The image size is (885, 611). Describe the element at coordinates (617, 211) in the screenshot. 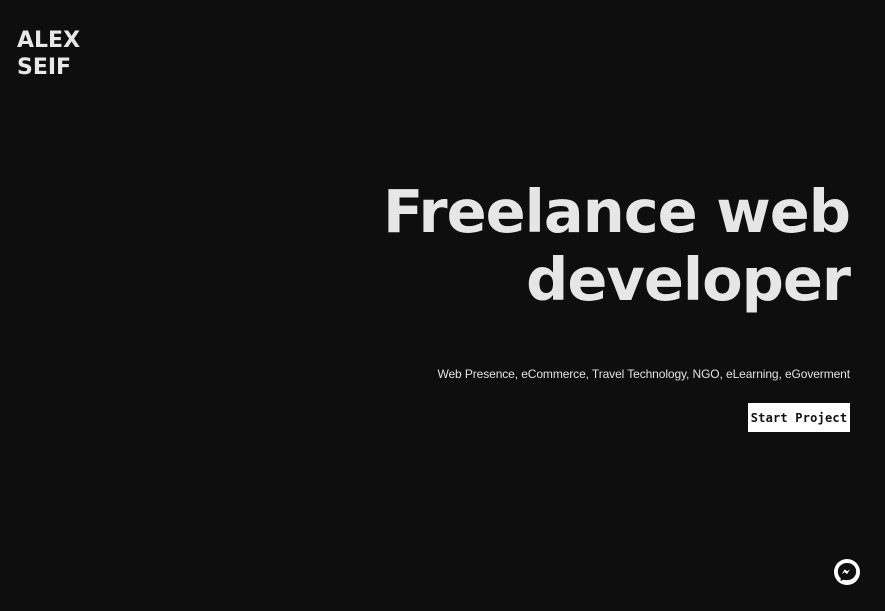

I see `hero-title-line-1: Freelance web` at that location.